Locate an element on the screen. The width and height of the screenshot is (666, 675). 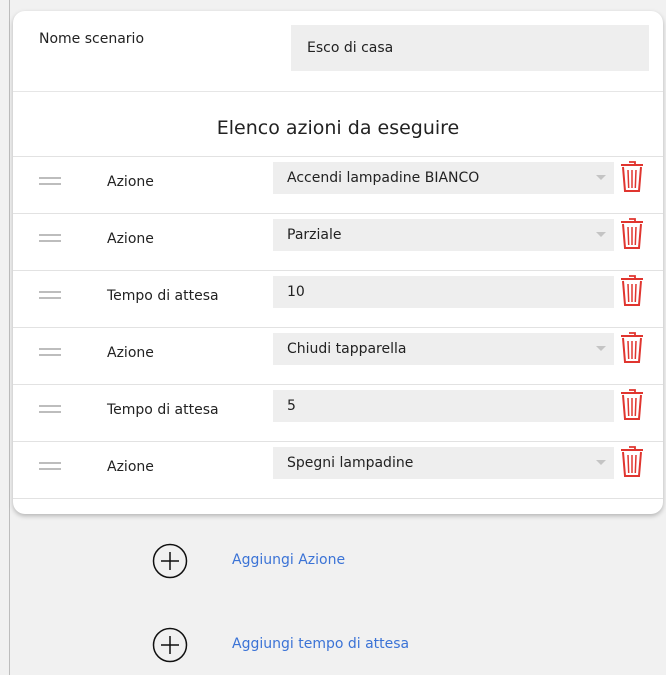
action-row: Azione Chiudi tapparella is located at coordinates (338, 355).